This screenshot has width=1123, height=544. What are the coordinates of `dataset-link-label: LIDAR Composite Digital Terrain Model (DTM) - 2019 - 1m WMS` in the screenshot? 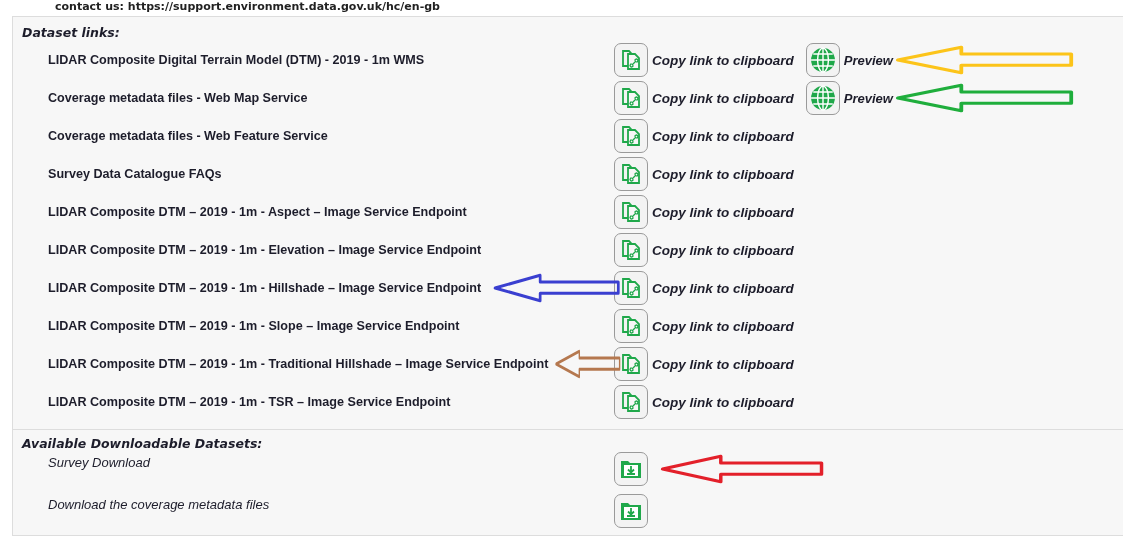 It's located at (236, 60).